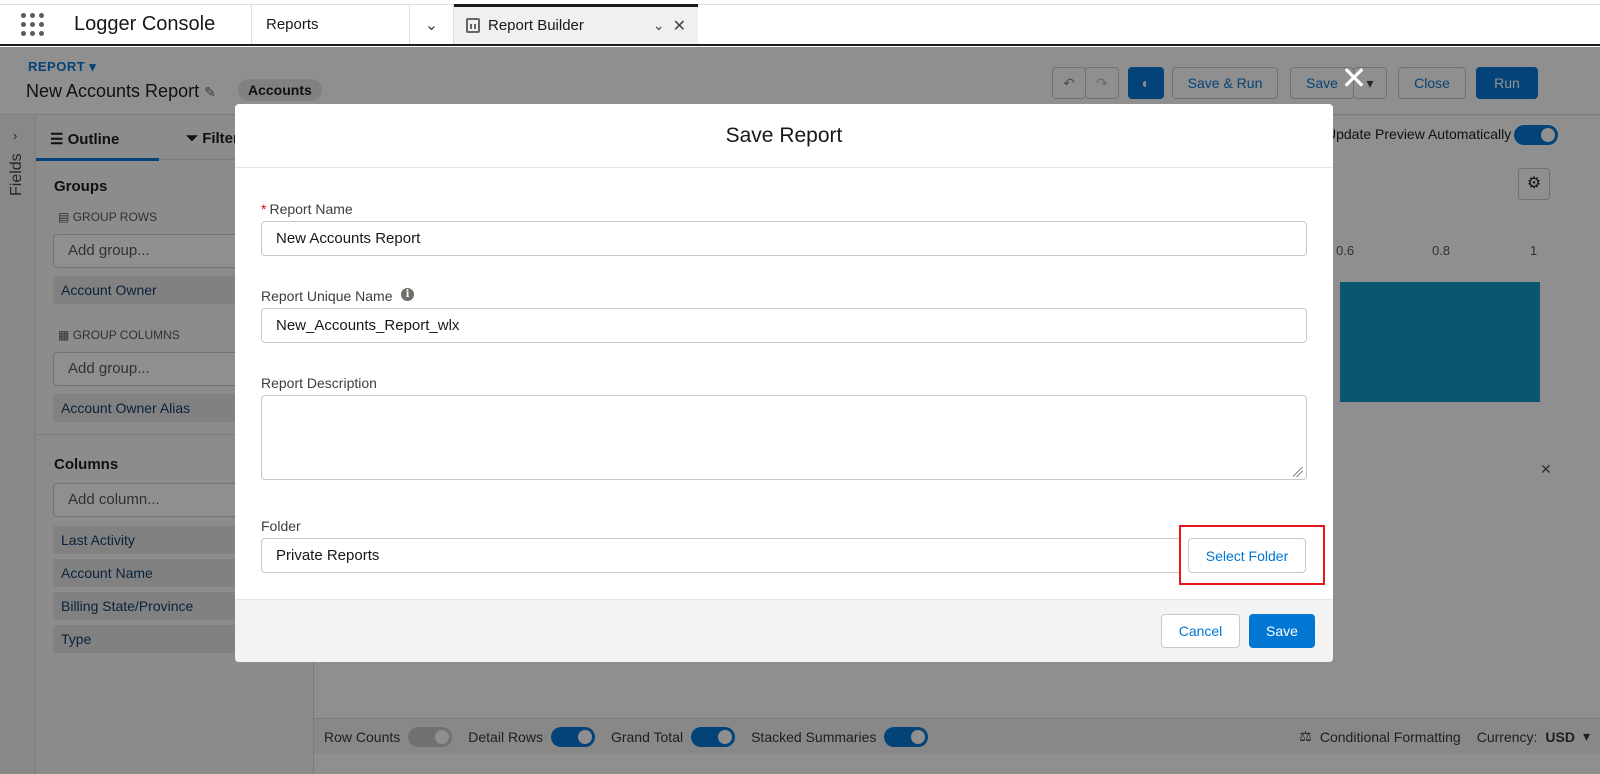 This screenshot has height=774, width=1600. What do you see at coordinates (281, 526) in the screenshot?
I see `folder-label: Folder` at bounding box center [281, 526].